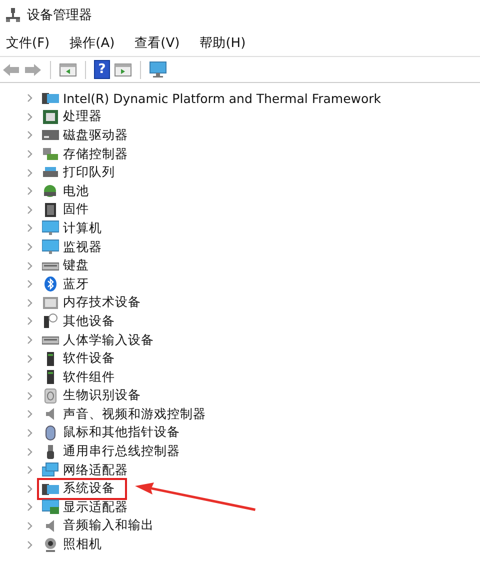 The image size is (480, 569). I want to click on tree-item-label: 系统设备, so click(89, 489).